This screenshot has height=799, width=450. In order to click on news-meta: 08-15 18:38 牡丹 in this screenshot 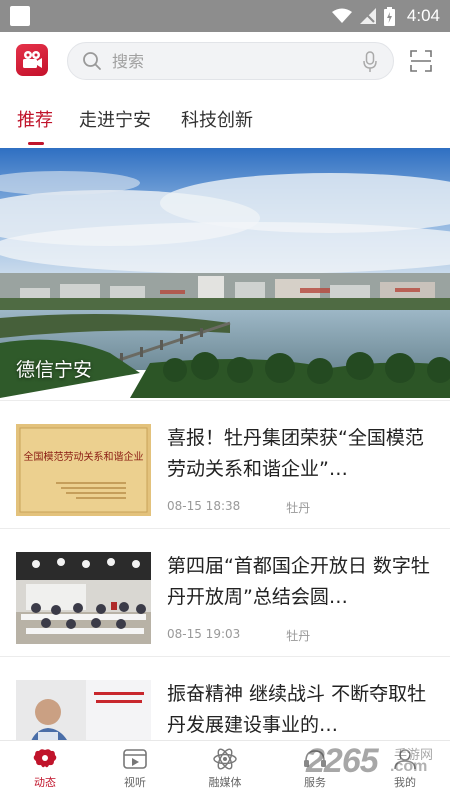, I will do `click(238, 507)`.